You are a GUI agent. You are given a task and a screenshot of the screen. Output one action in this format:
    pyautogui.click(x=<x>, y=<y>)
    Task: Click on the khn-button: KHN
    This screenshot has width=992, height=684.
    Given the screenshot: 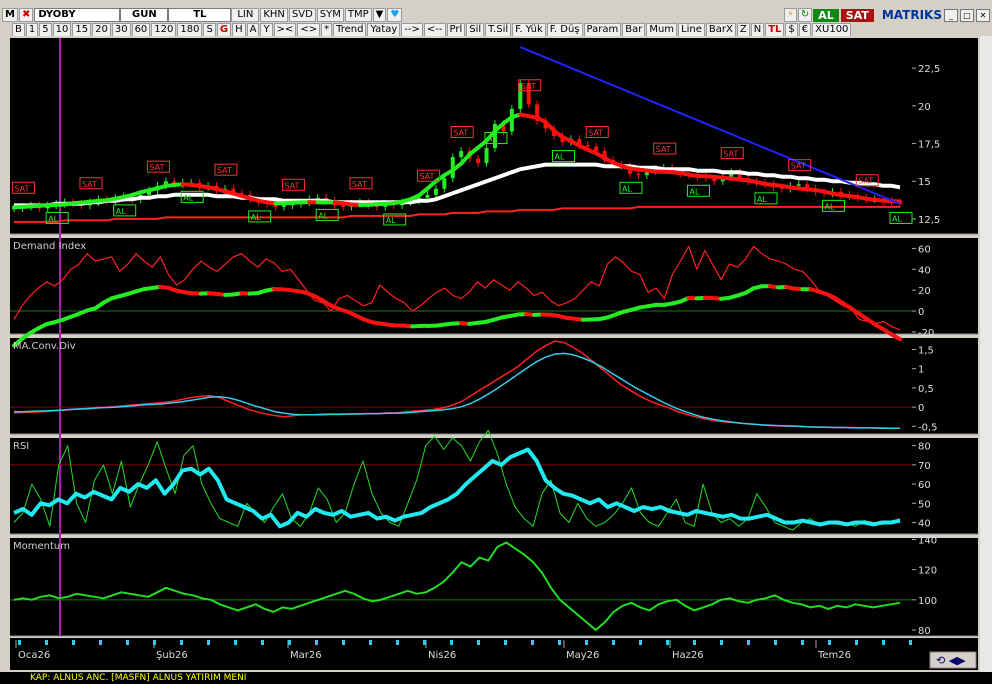 What is the action you would take?
    pyautogui.click(x=274, y=15)
    